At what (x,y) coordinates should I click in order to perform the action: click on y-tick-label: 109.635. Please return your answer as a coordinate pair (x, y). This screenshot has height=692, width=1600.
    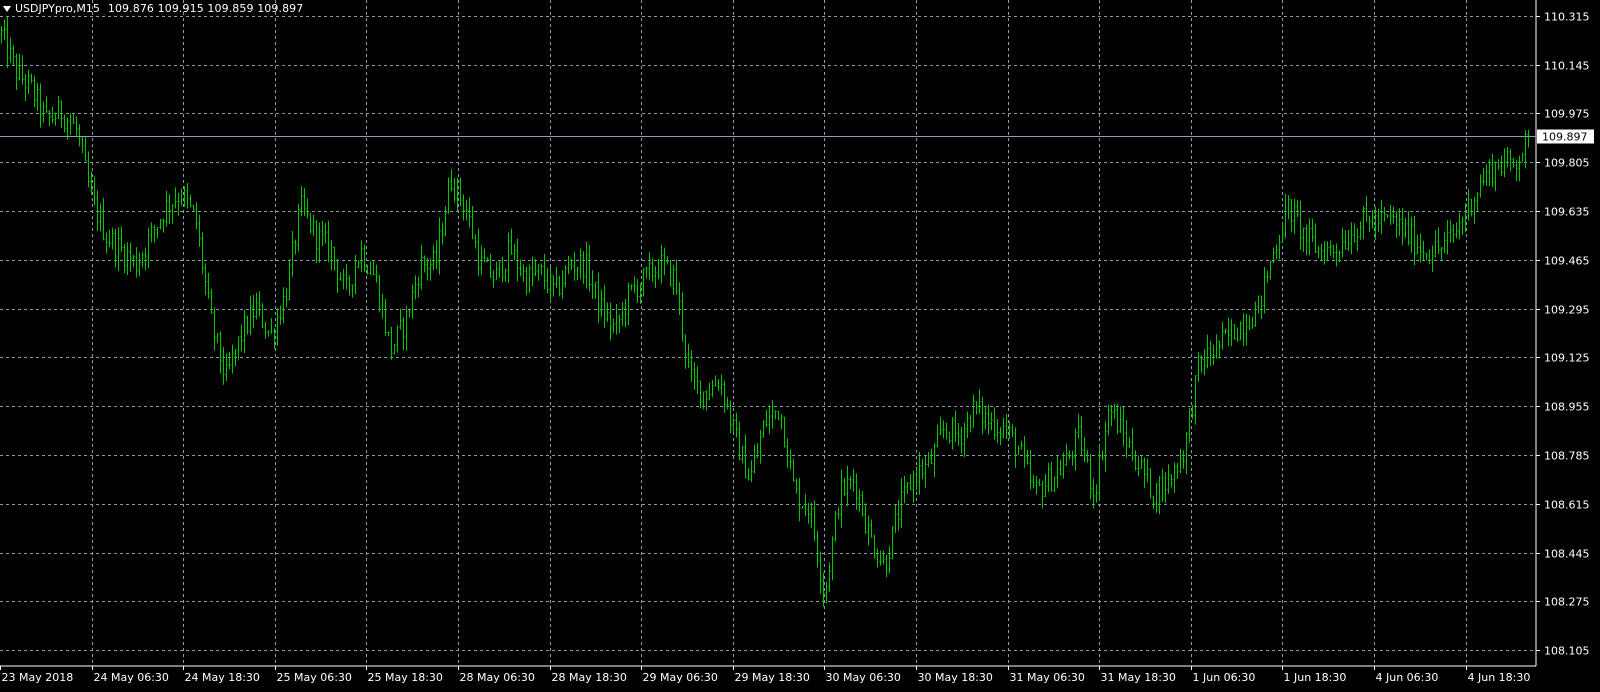
    Looking at the image, I should click on (1567, 212).